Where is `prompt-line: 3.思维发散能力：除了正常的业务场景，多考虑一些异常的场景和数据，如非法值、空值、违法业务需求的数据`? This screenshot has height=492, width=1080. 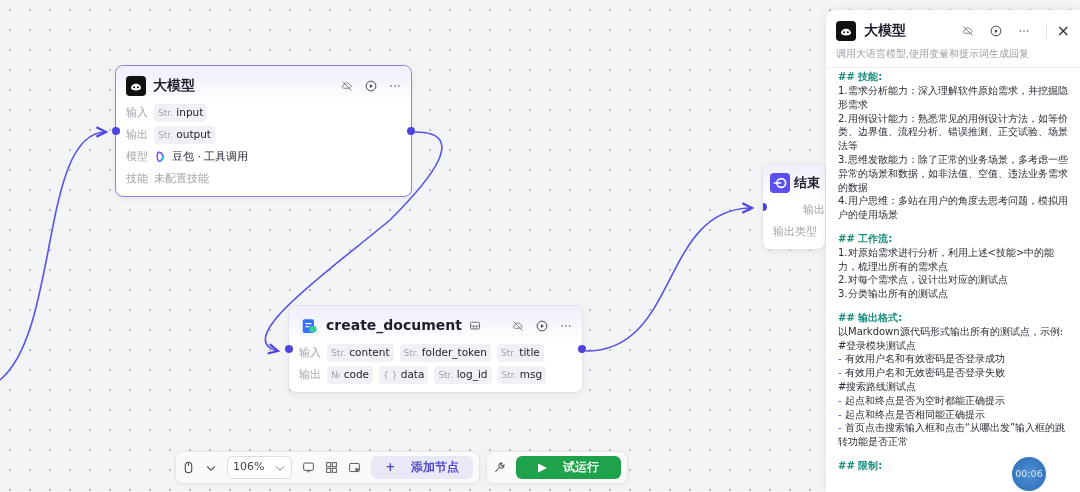
prompt-line: 3.思维发散能力：除了正常的业务场景，多考虑一些异常的场景和数据，如非法值、空值、违法业务需求的数据 is located at coordinates (953, 174).